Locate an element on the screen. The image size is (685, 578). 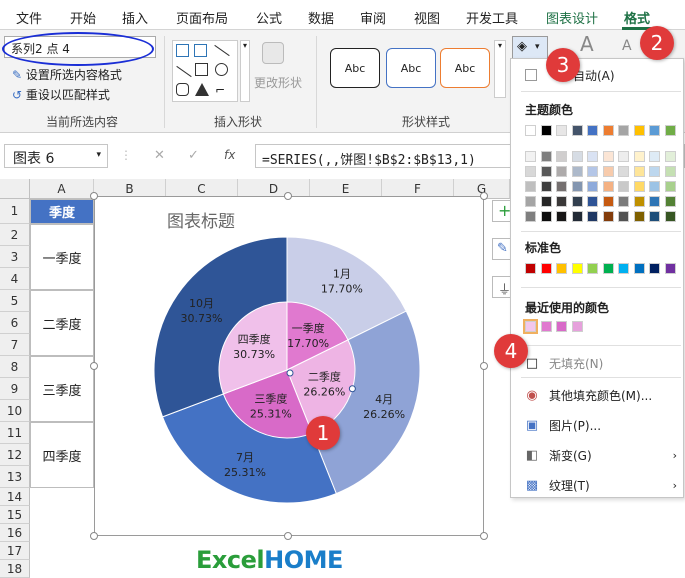
tab-home: 开始 is located at coordinates (83, 17).